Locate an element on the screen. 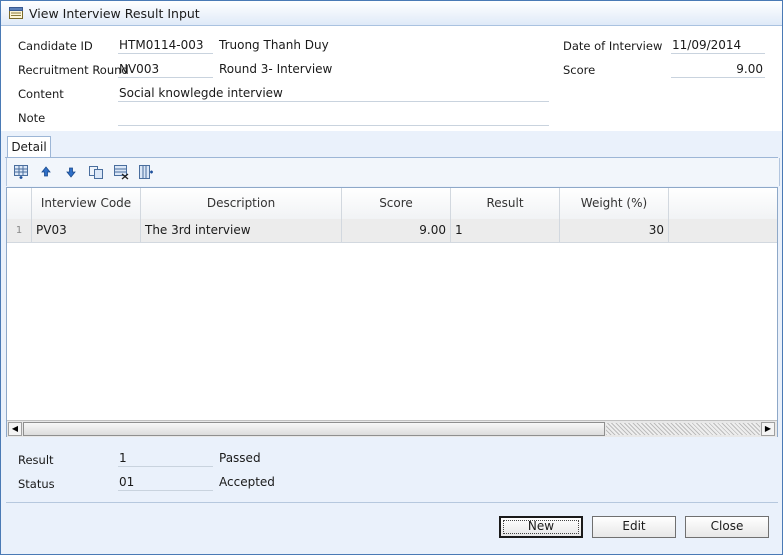 The image size is (783, 555). title-bar: View Interview Result Input is located at coordinates (391, 13).